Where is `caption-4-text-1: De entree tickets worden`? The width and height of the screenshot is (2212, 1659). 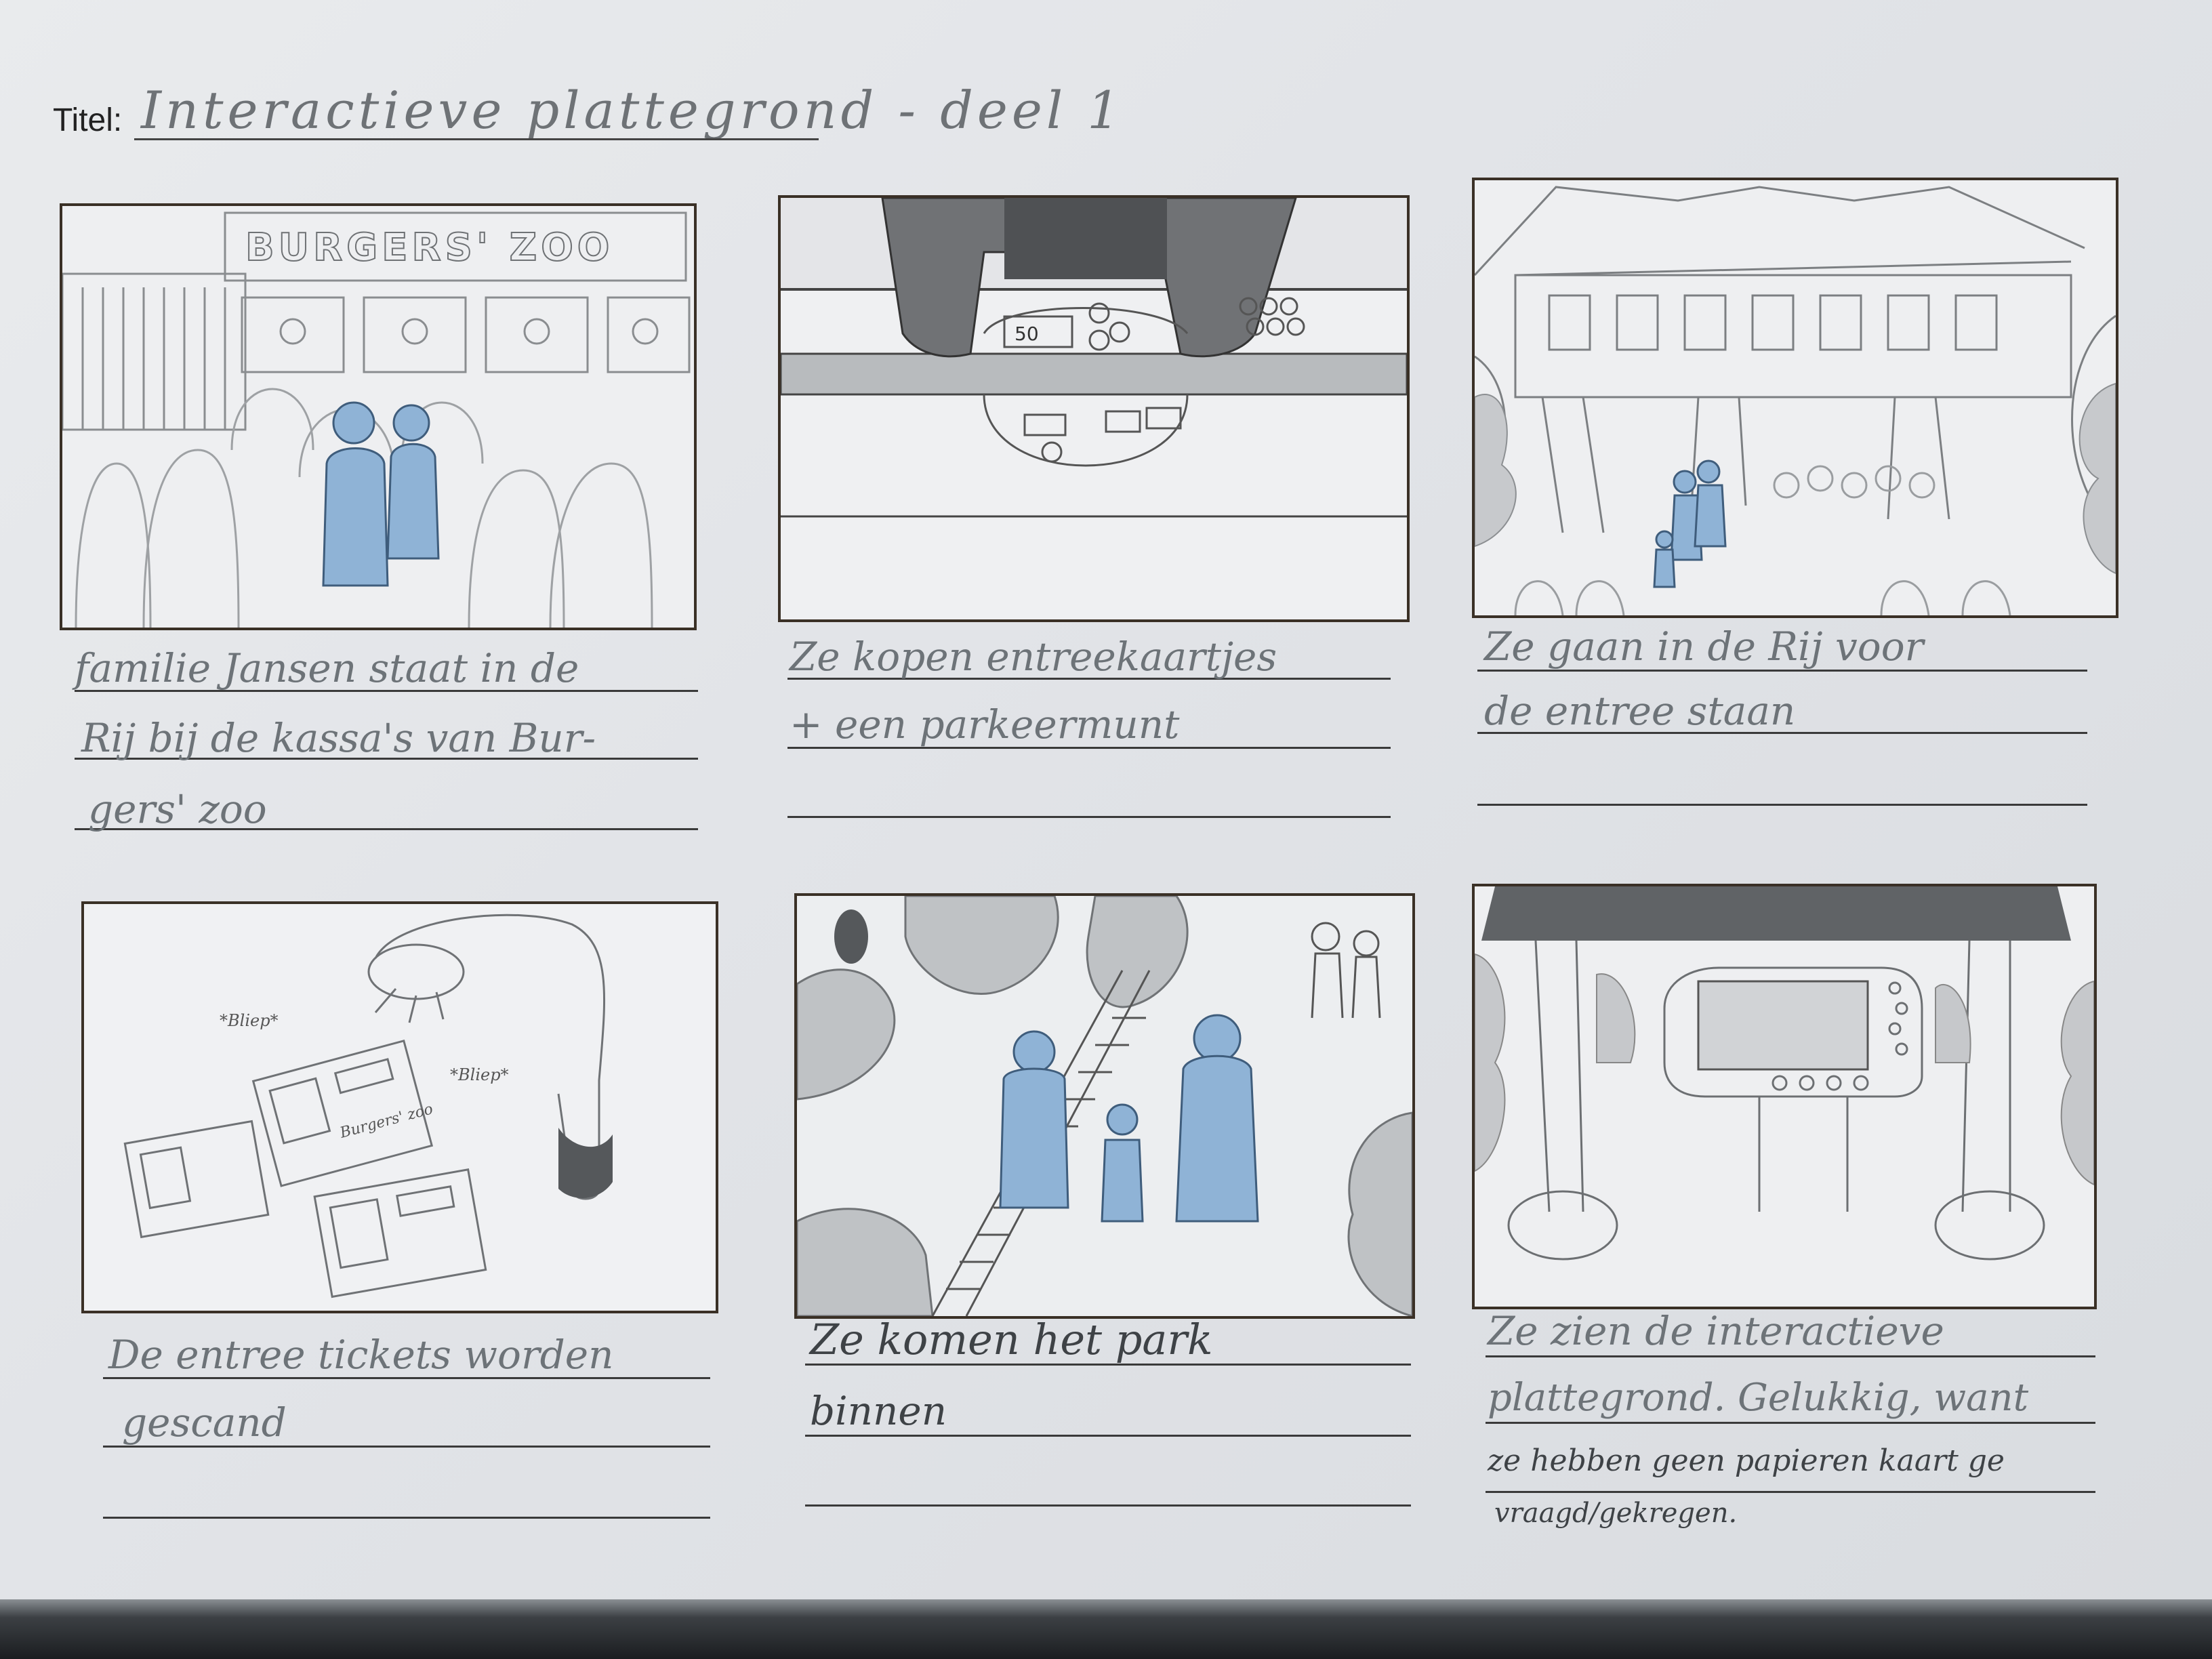
caption-4-text-1: De entree tickets worden is located at coordinates (361, 1355).